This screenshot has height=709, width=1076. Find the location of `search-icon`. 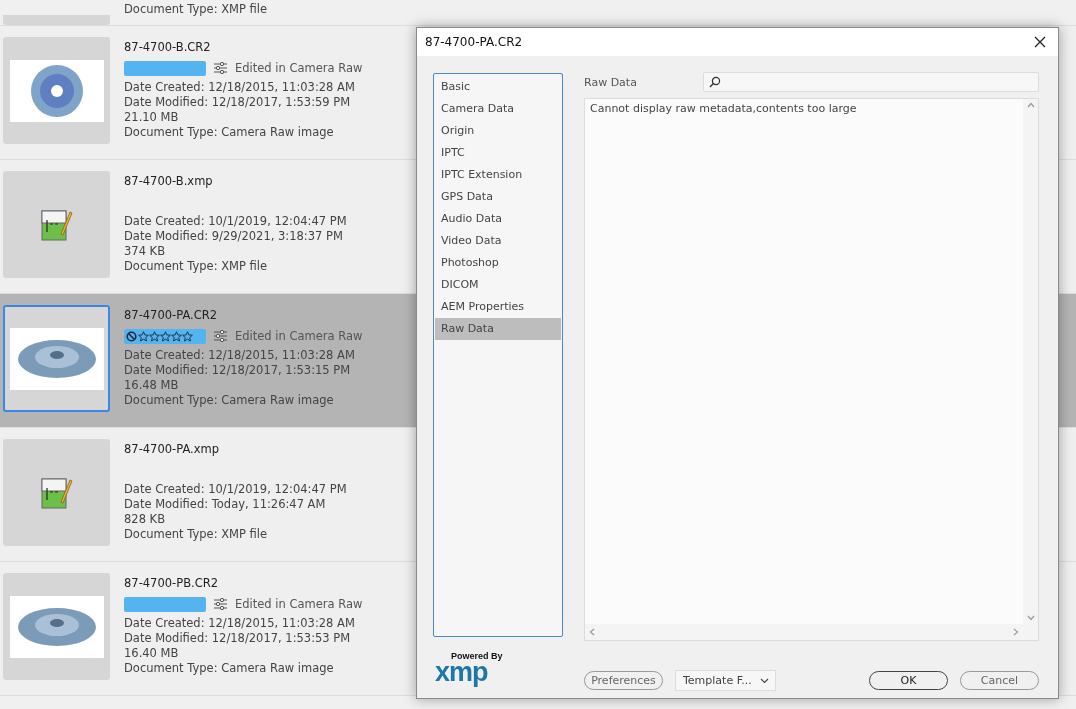

search-icon is located at coordinates (715, 82).